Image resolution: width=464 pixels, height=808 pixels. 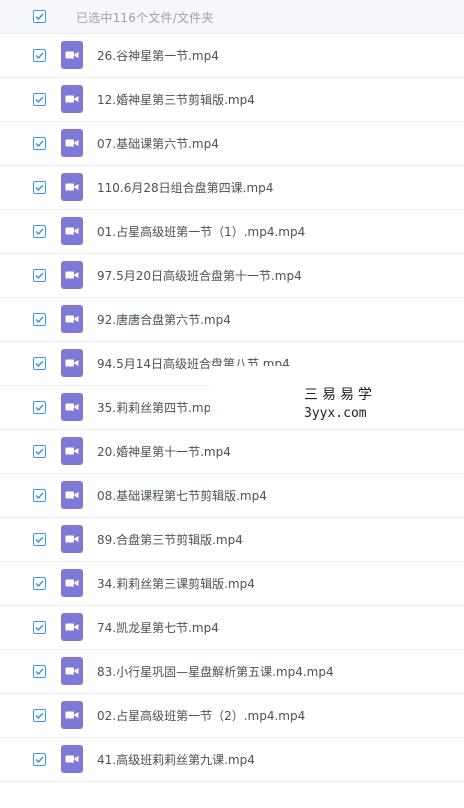 What do you see at coordinates (158, 627) in the screenshot?
I see `file-name: 74.凯龙星第七节.mp4` at bounding box center [158, 627].